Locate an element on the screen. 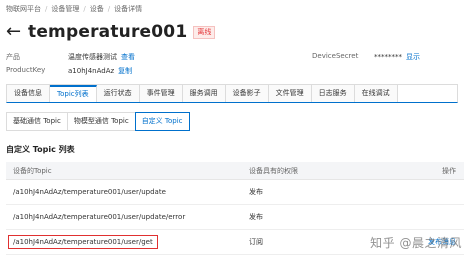 This screenshot has width=470, height=265. tab-event-management: 事件管理 is located at coordinates (161, 93).